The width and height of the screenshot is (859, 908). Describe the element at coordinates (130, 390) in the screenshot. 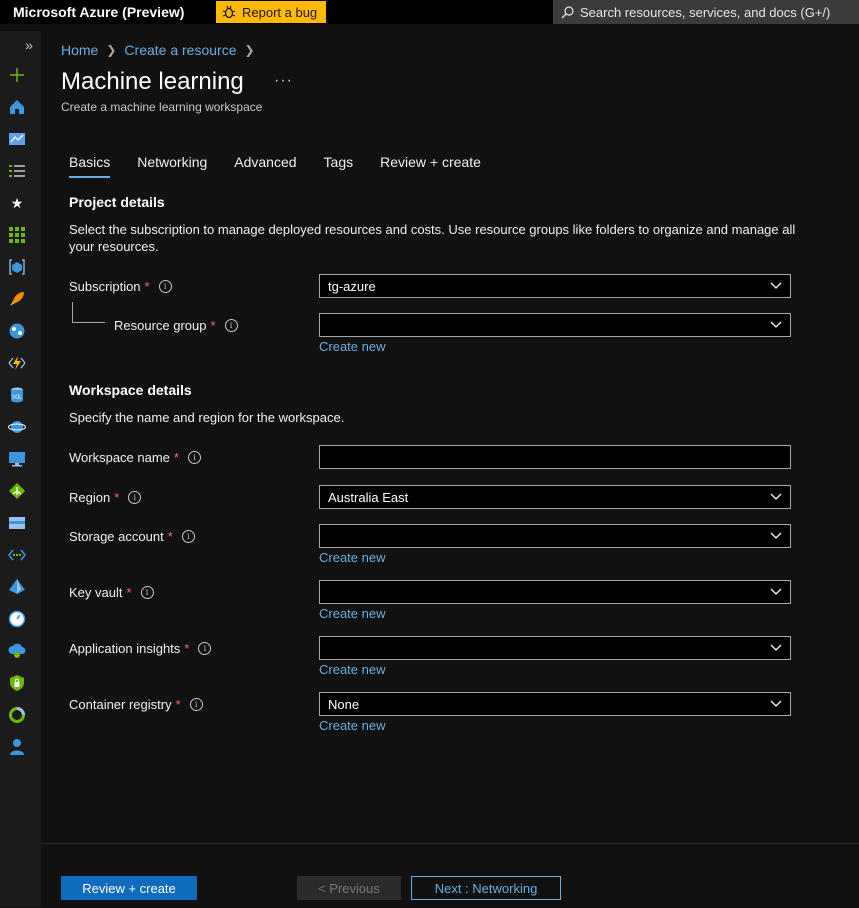

I see `workspace-details-heading: Workspace details` at that location.